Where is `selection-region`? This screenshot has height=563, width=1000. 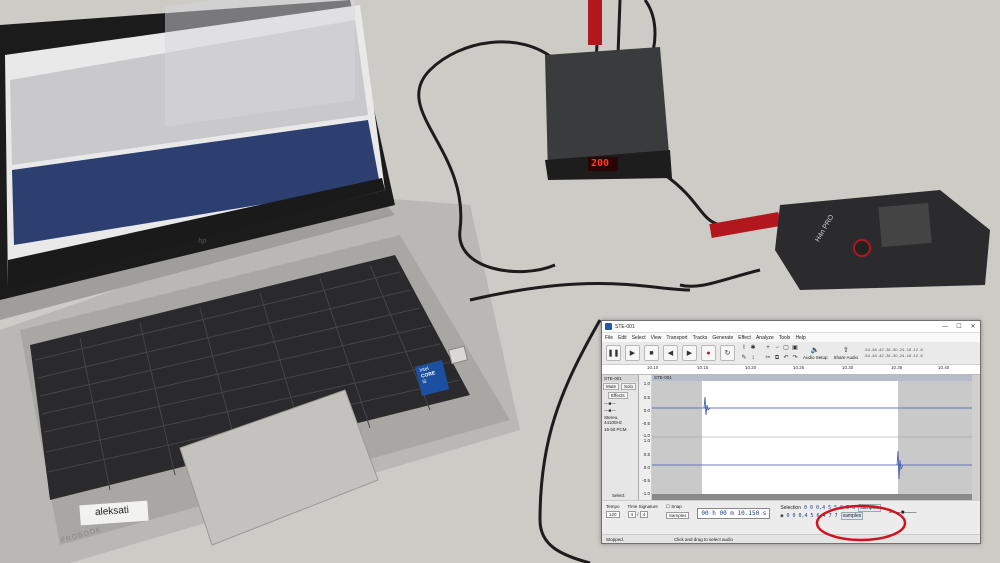 selection-region is located at coordinates (800, 437).